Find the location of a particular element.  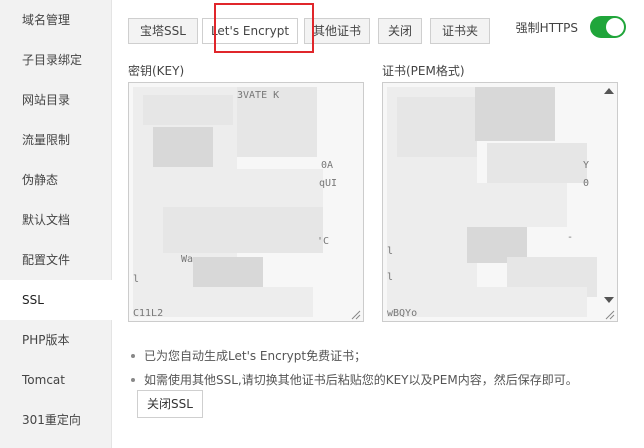

cert-fragment-2: - is located at coordinates (570, 237).